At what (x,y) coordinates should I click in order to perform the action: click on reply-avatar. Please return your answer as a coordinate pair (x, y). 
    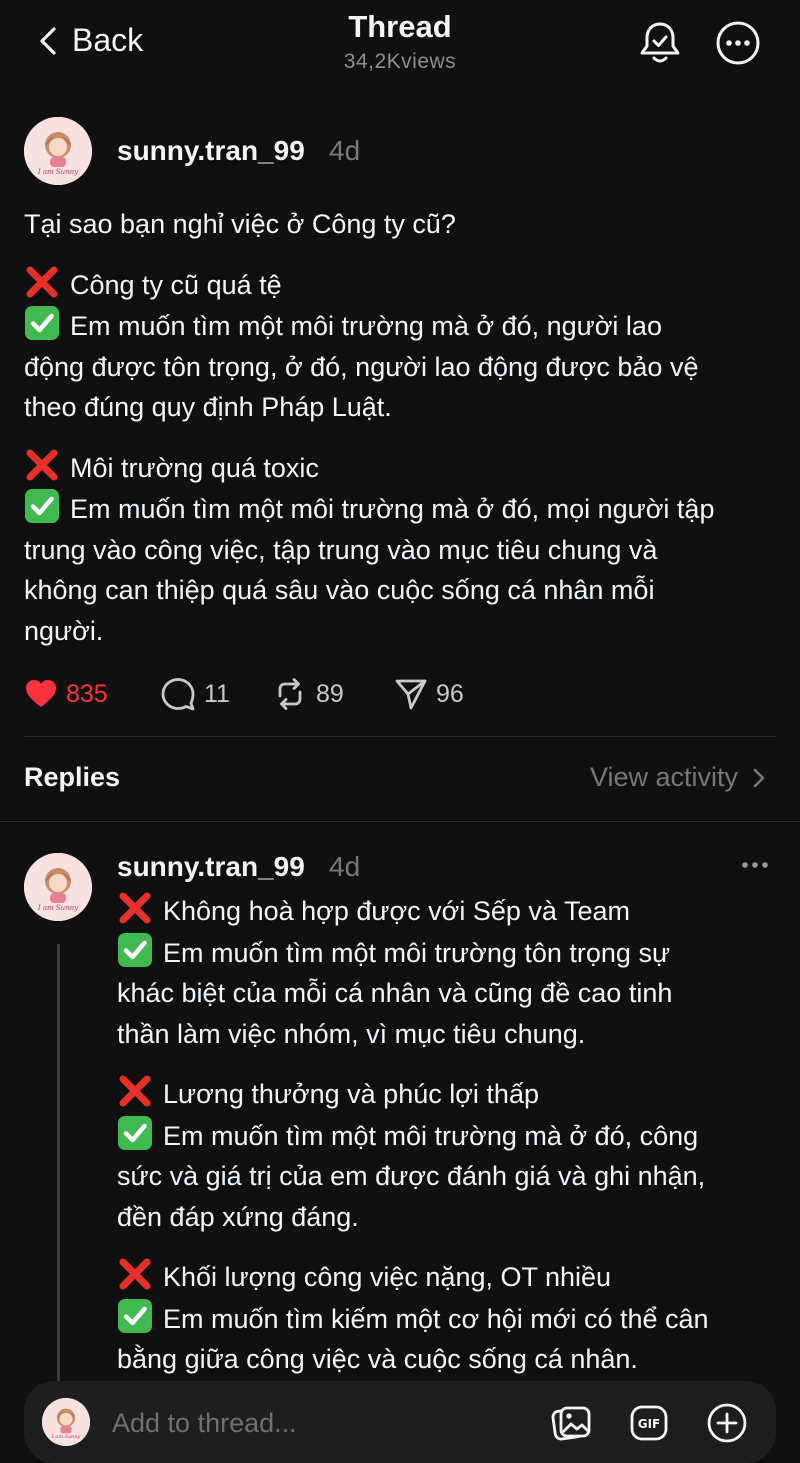
    Looking at the image, I should click on (58, 887).